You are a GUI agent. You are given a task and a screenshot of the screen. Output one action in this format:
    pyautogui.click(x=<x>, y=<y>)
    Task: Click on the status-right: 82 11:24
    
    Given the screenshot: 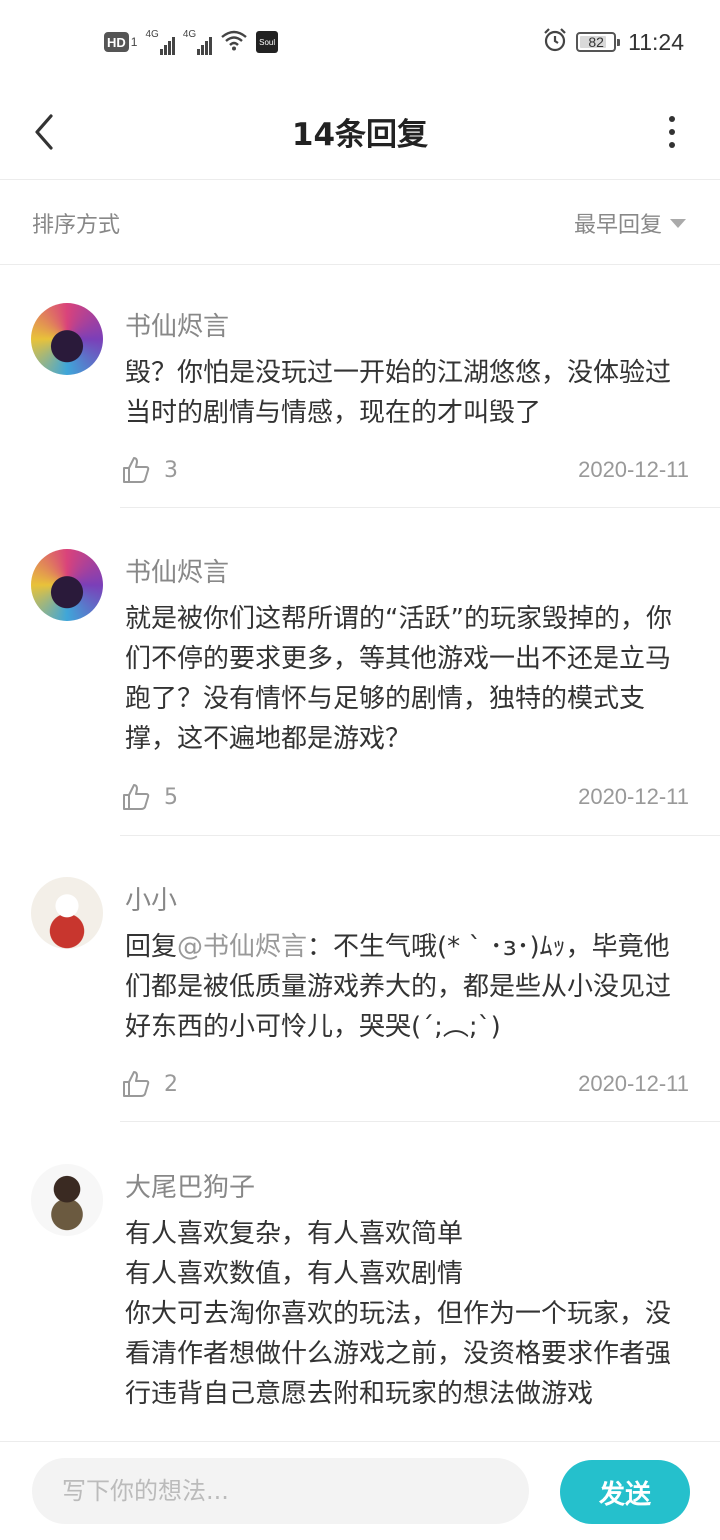 What is the action you would take?
    pyautogui.click(x=613, y=42)
    